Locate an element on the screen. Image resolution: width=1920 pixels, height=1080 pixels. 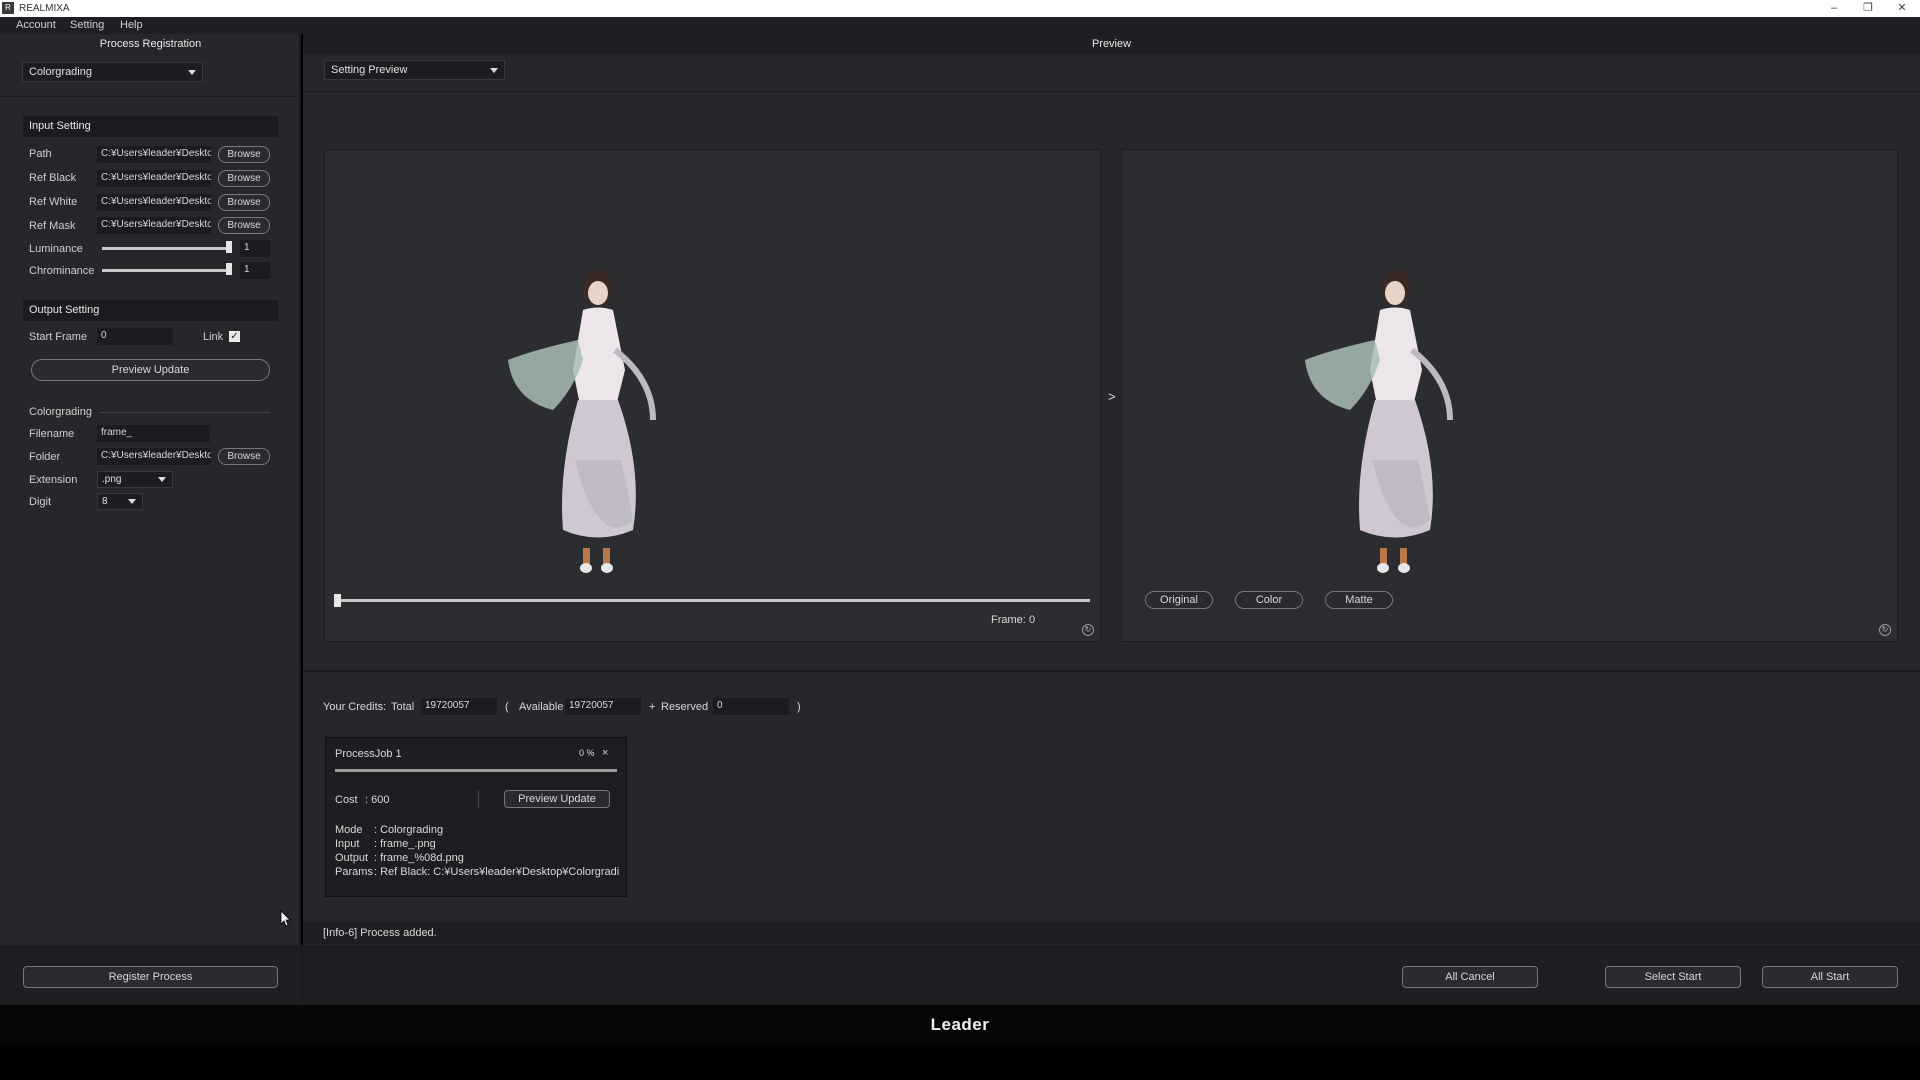
ref-black-browse-button: Browse is located at coordinates (244, 178).